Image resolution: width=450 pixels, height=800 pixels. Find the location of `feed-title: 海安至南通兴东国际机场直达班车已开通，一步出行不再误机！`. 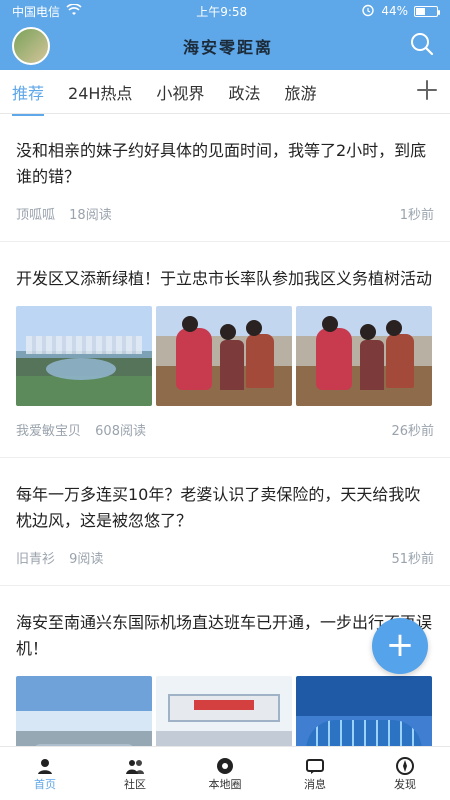

feed-title: 海安至南通兴东国际机场直达班车已开通，一步出行不再误机！ is located at coordinates (225, 636).